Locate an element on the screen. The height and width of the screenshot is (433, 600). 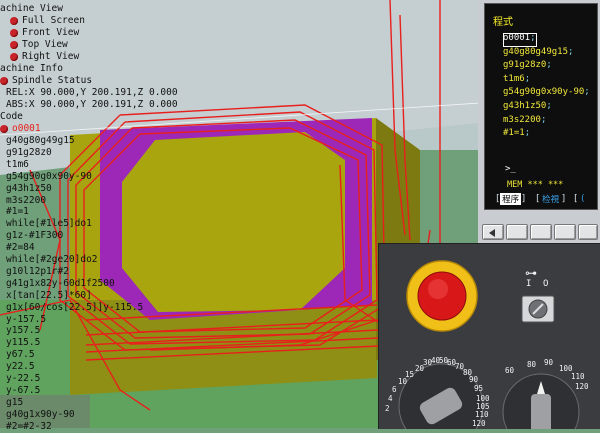
abs-position: ABS:X 90.000,Y 200.191,Z 0.000 is located at coordinates (92, 105).